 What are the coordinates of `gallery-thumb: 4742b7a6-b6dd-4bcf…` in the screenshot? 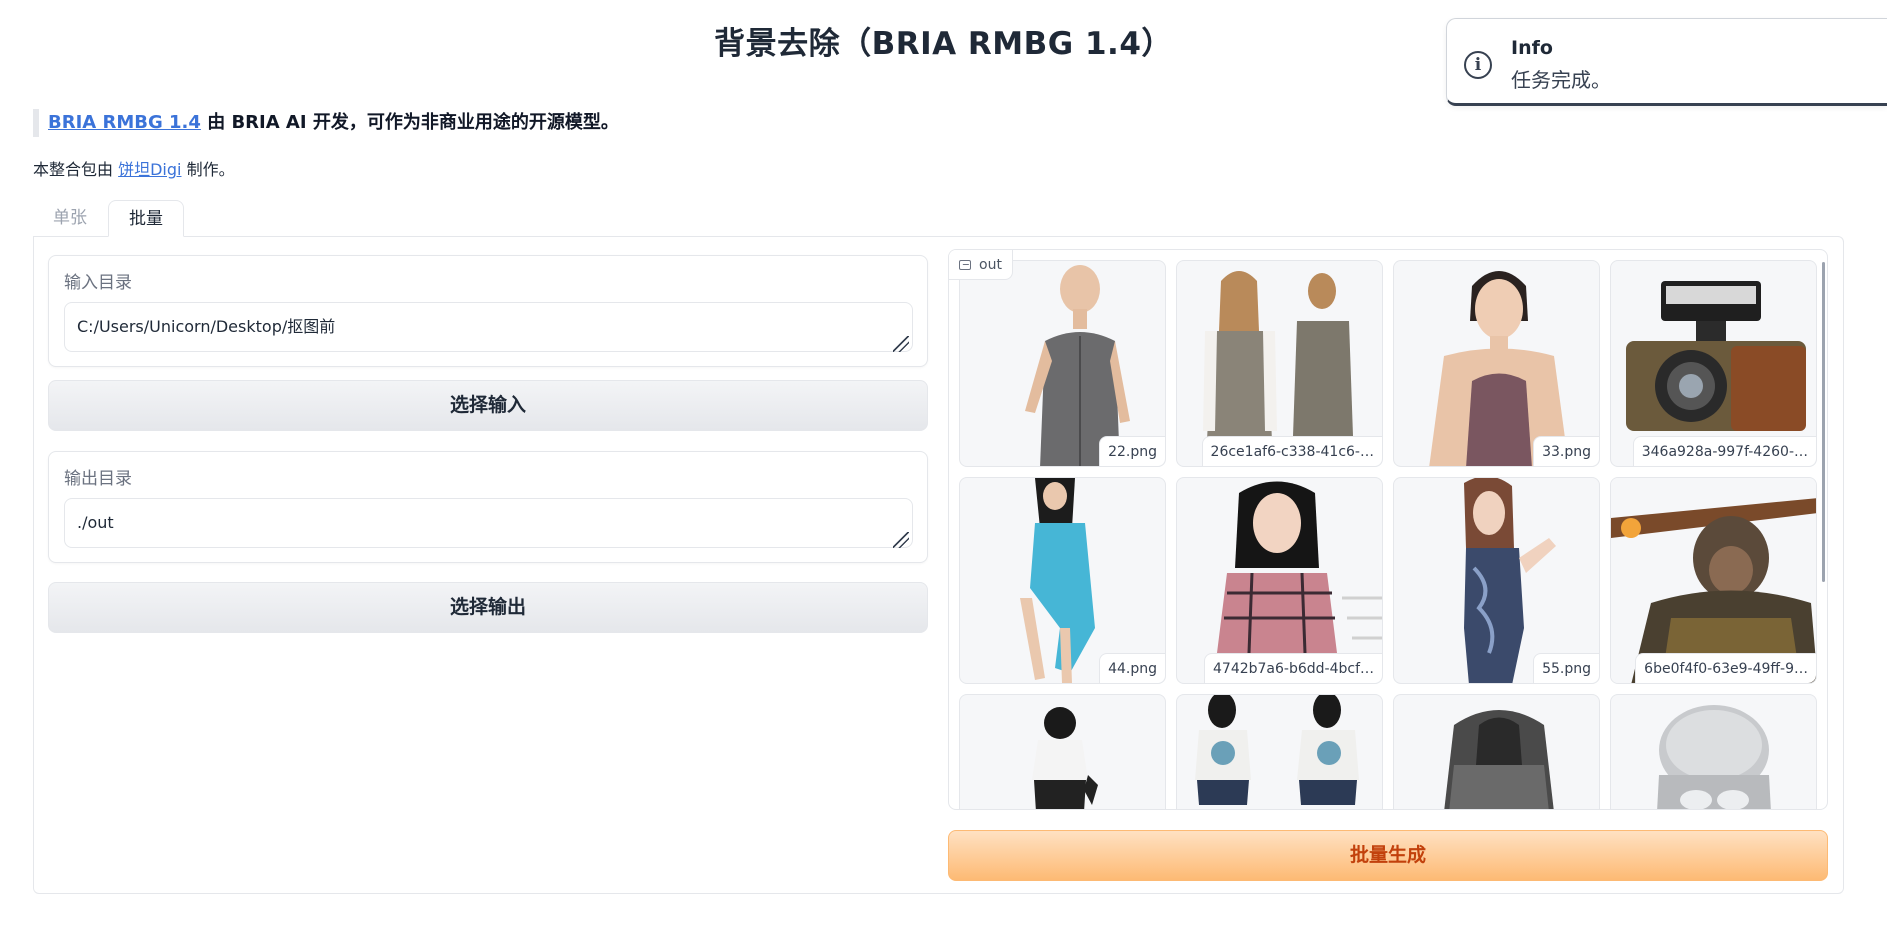 It's located at (1279, 580).